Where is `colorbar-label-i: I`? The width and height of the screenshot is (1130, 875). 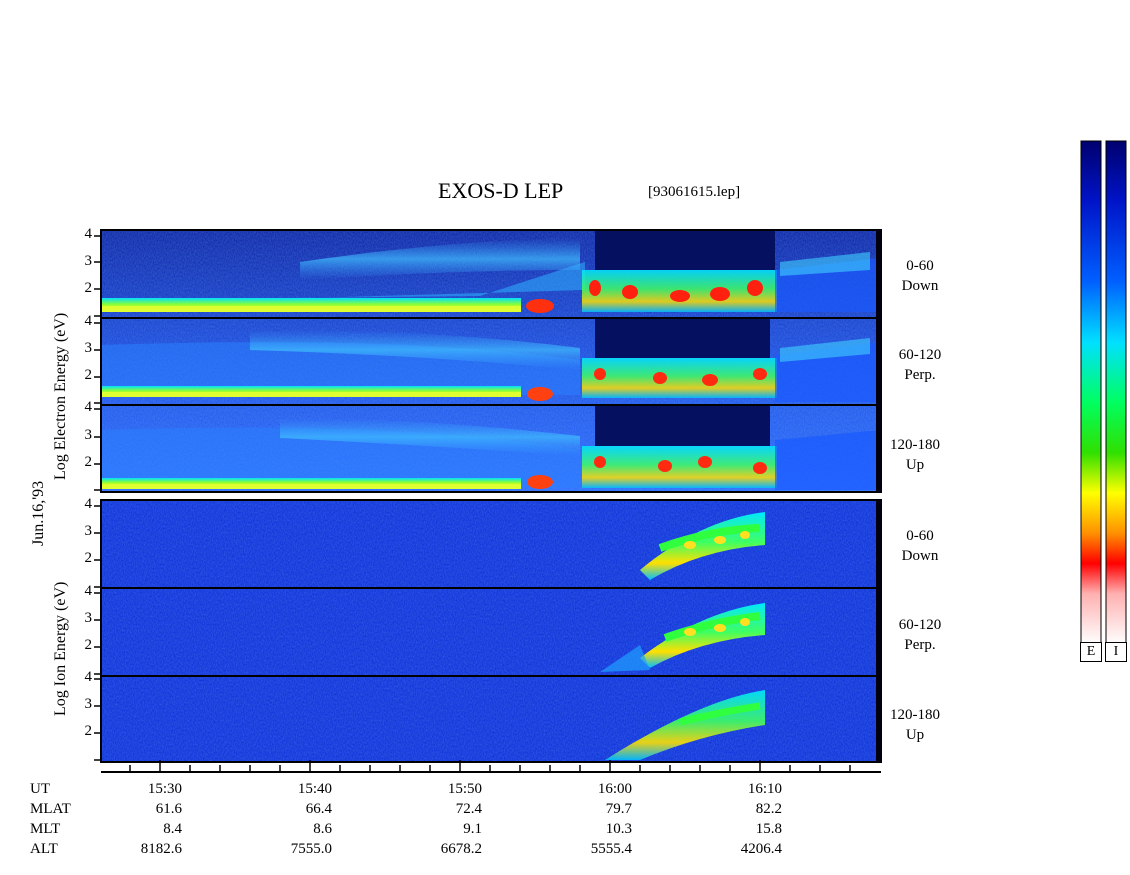 colorbar-label-i: I is located at coordinates (1116, 652).